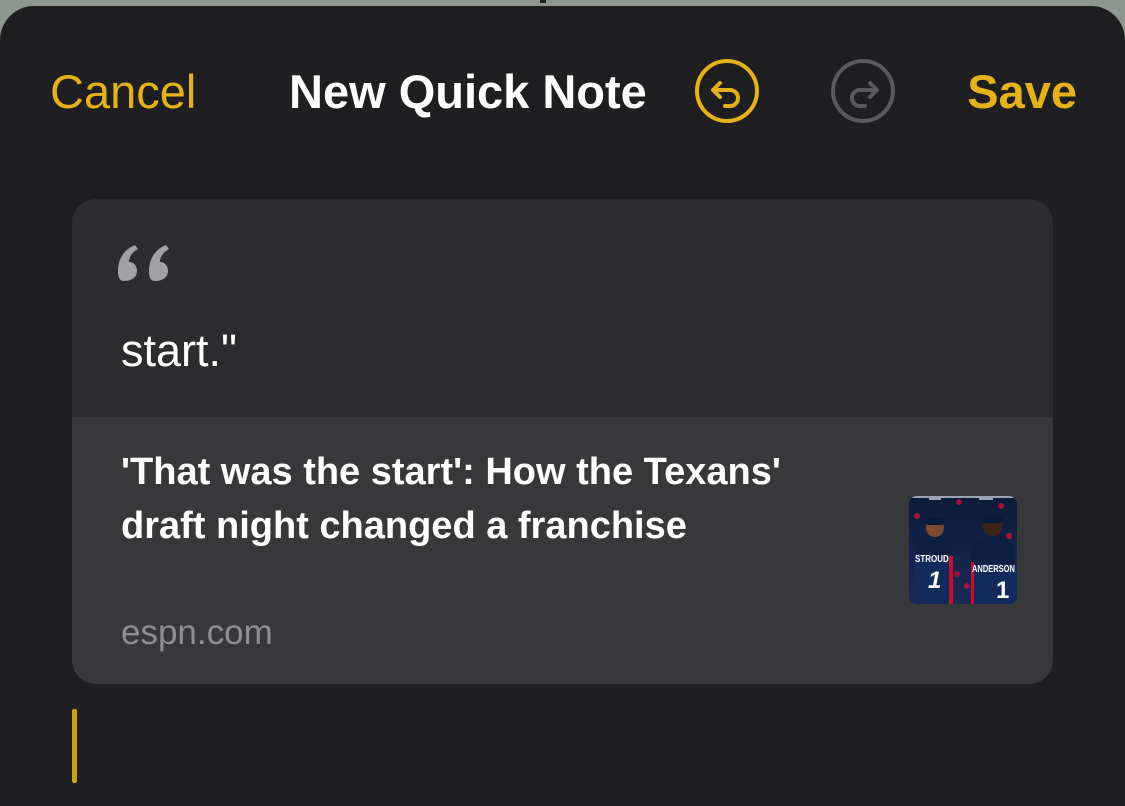 This screenshot has height=806, width=1125. Describe the element at coordinates (935, 580) in the screenshot. I see `thumbnail-left-number: 1` at that location.